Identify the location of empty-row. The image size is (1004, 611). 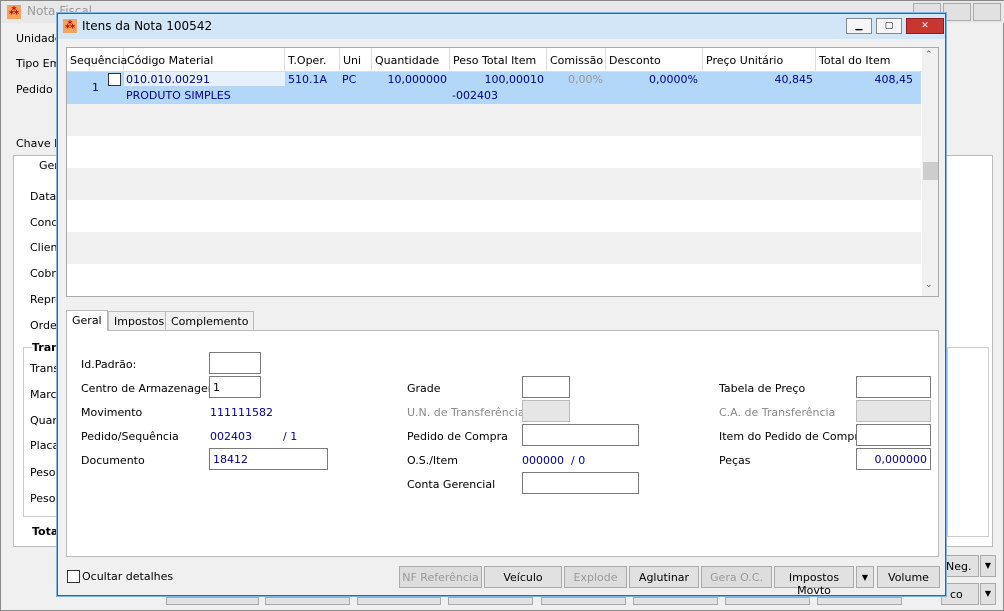
(494, 248).